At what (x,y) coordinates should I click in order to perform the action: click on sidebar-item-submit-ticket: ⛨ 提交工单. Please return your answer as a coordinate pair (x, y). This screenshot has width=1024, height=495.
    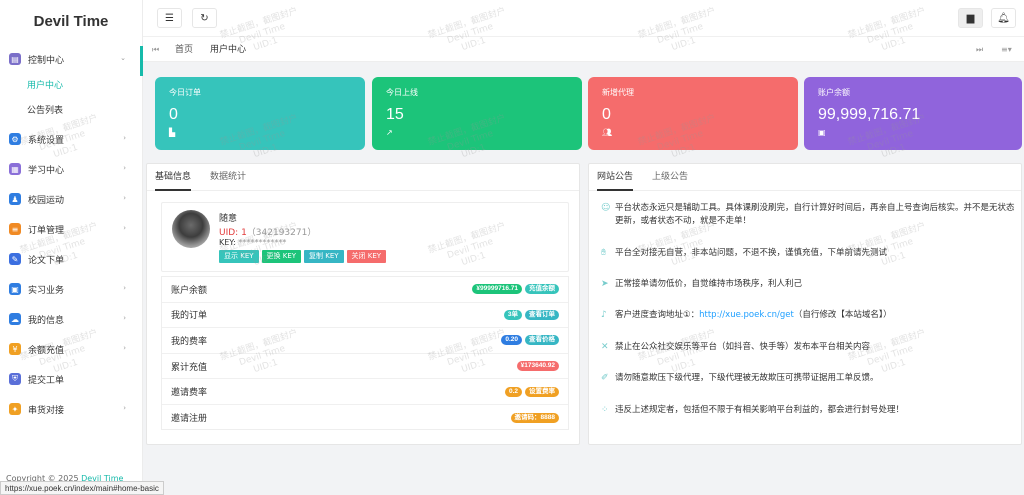
    Looking at the image, I should click on (71, 379).